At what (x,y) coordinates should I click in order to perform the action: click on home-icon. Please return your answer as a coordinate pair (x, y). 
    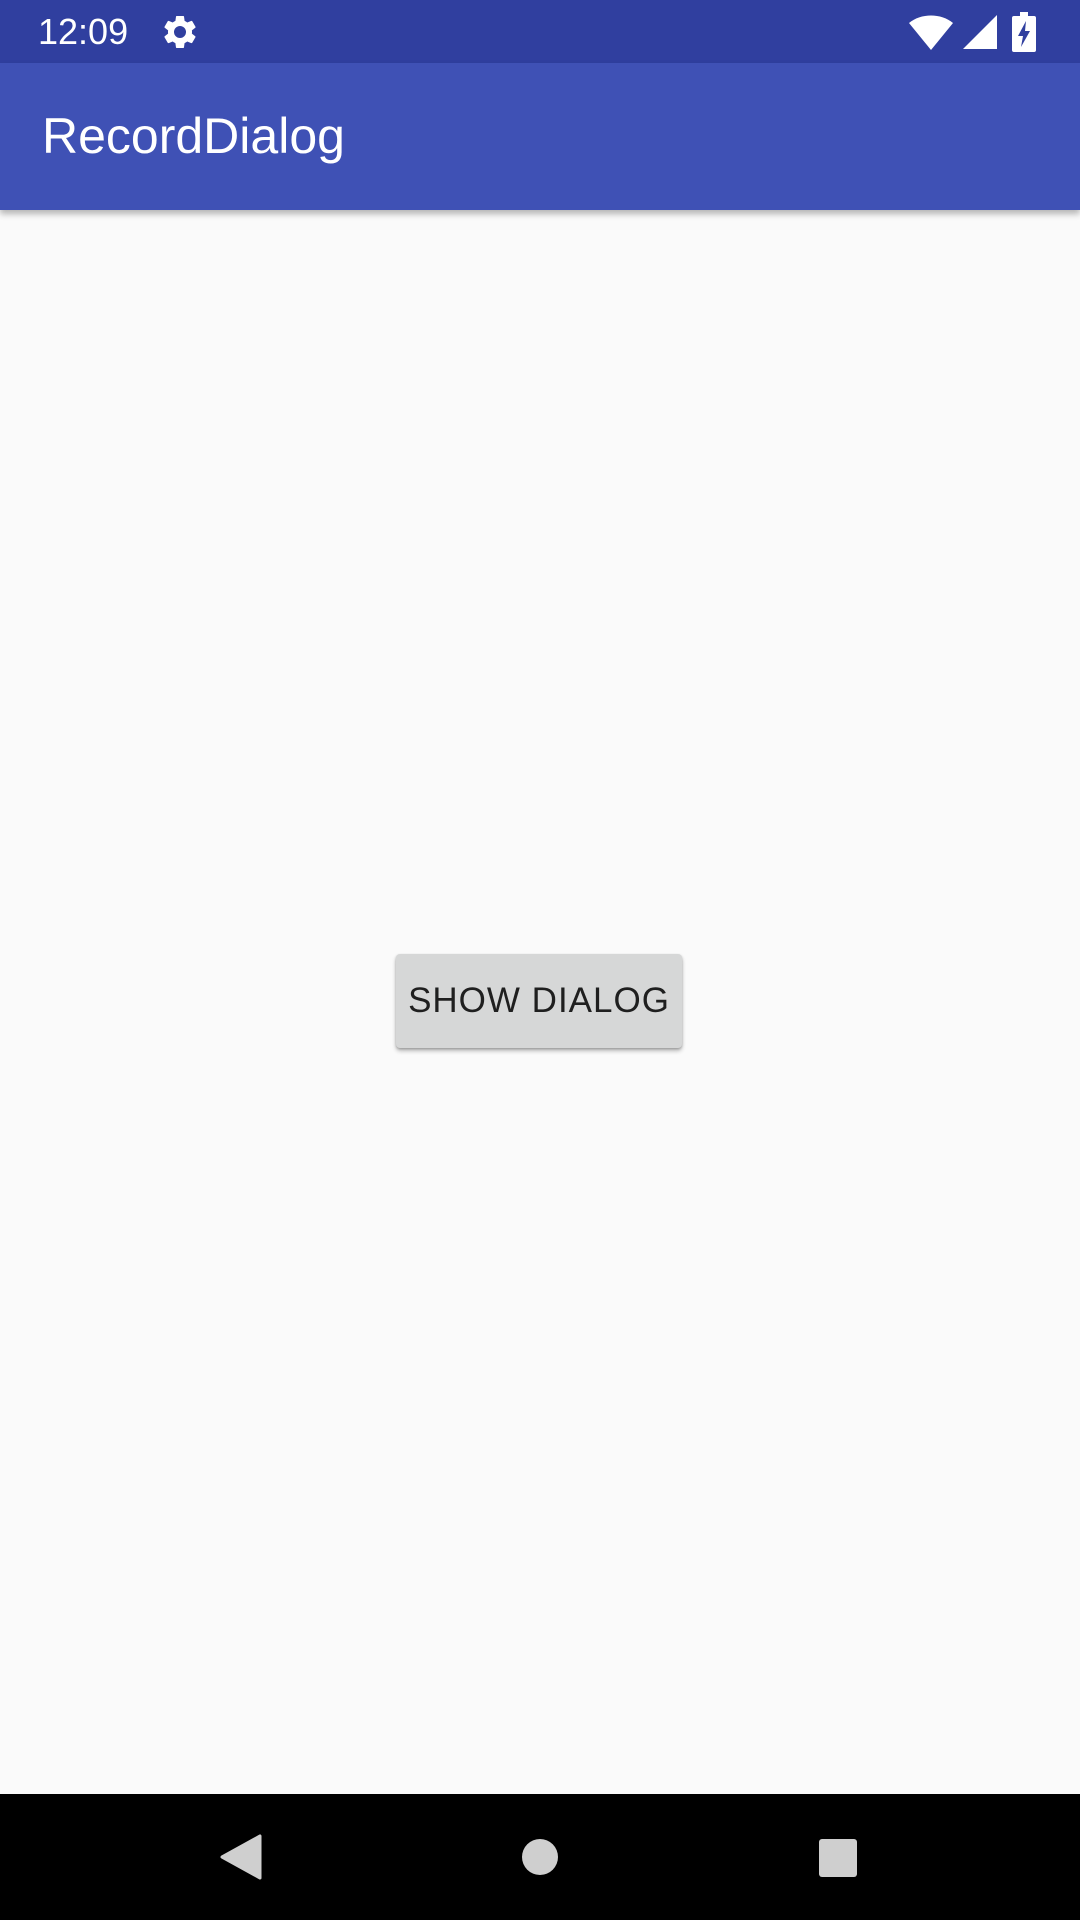
    Looking at the image, I should click on (540, 1857).